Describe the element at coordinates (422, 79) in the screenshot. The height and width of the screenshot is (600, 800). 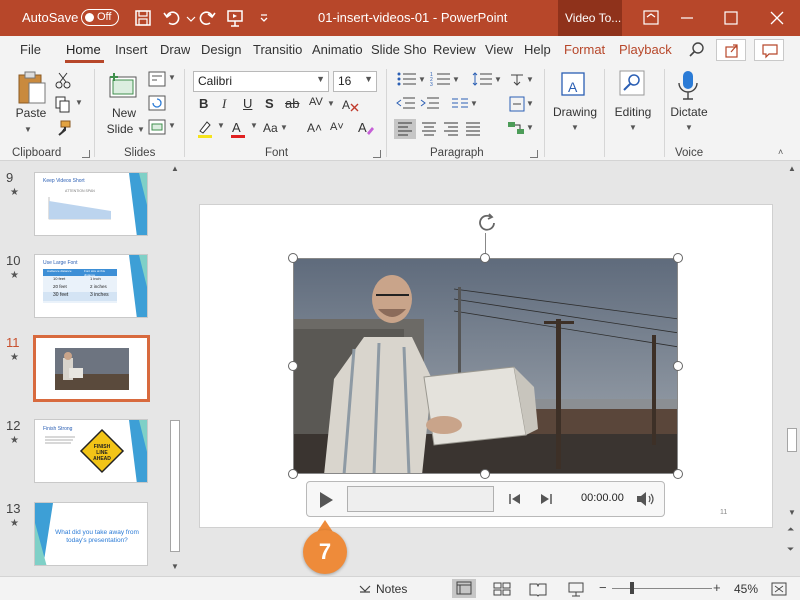
I see `bullets-dropdown-icon: ▼` at that location.